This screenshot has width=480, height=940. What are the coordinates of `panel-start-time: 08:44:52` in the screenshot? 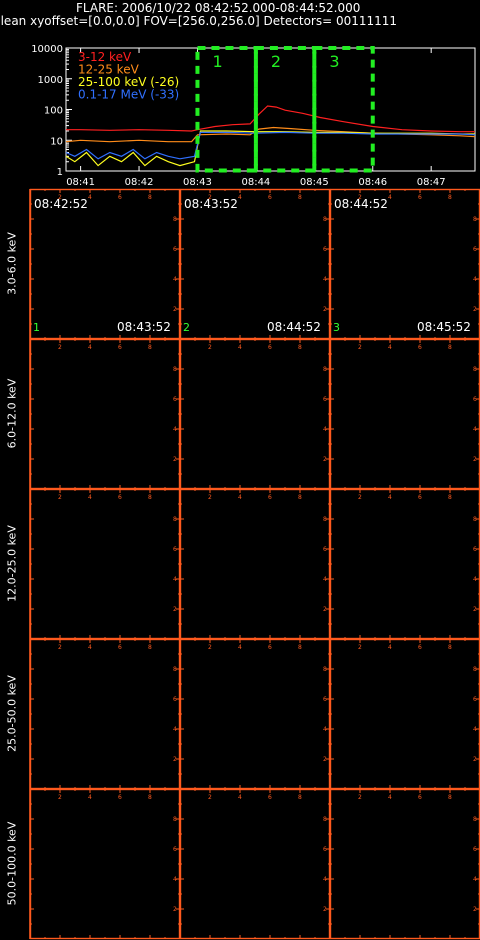 It's located at (361, 204).